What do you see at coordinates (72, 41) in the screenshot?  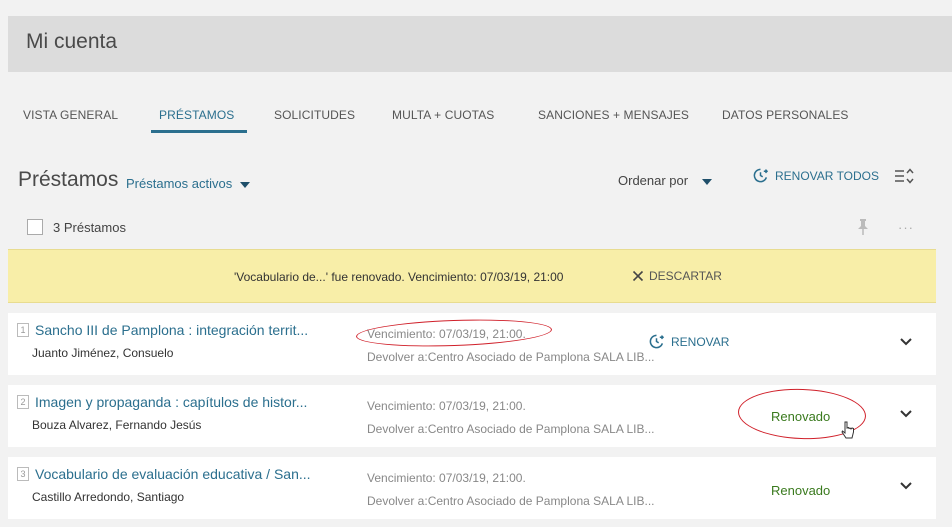 I see `page-title: Mi cuenta` at bounding box center [72, 41].